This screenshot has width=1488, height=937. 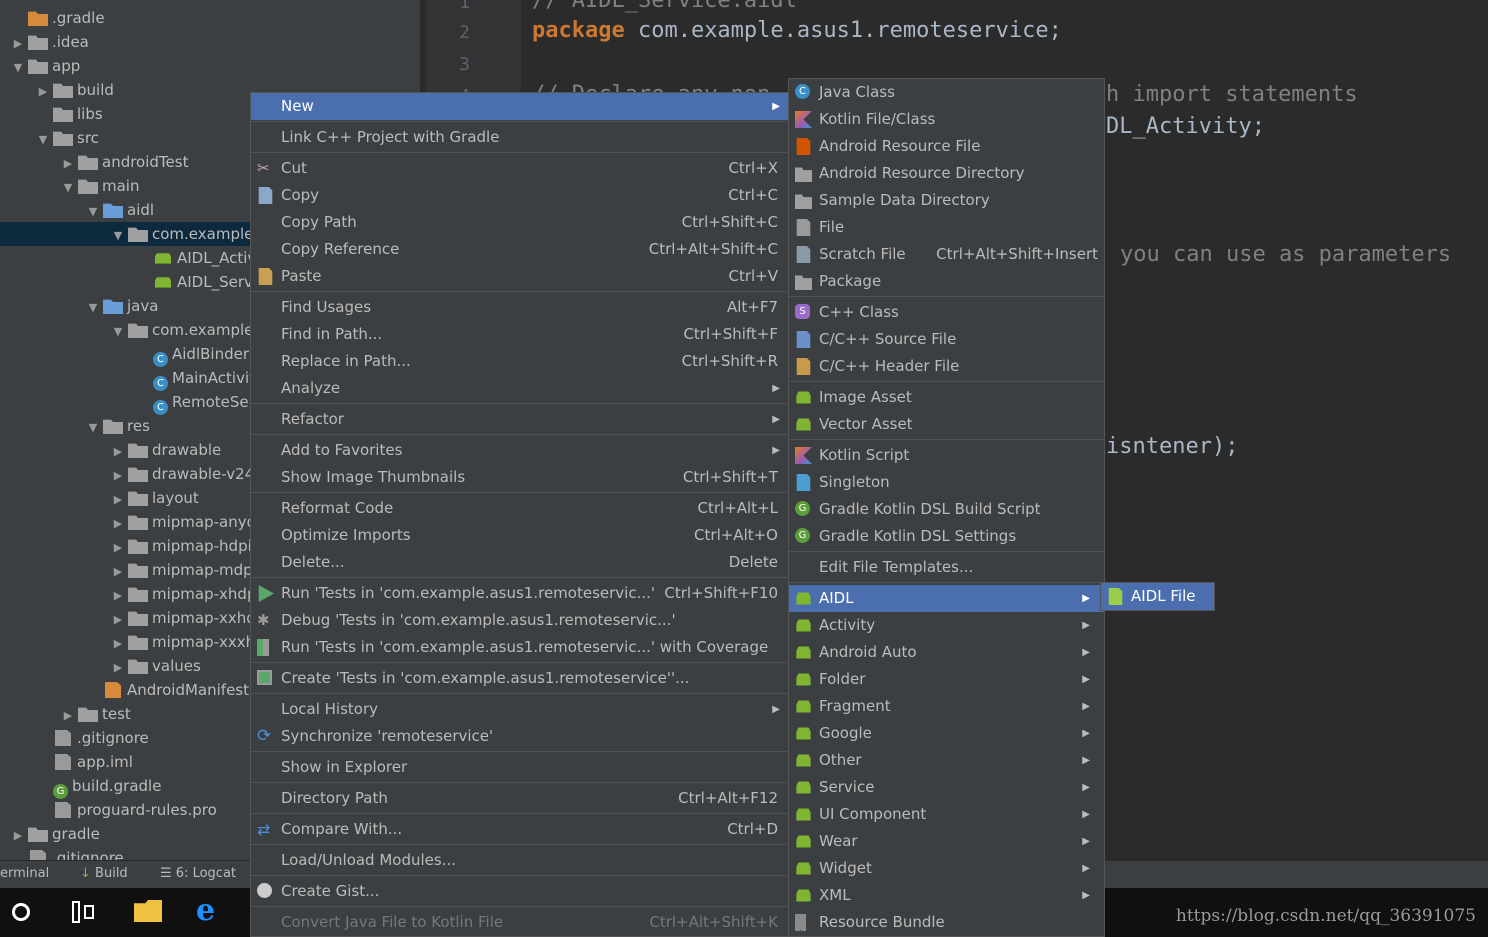 I want to click on terminal-tab: erminal, so click(x=24, y=873).